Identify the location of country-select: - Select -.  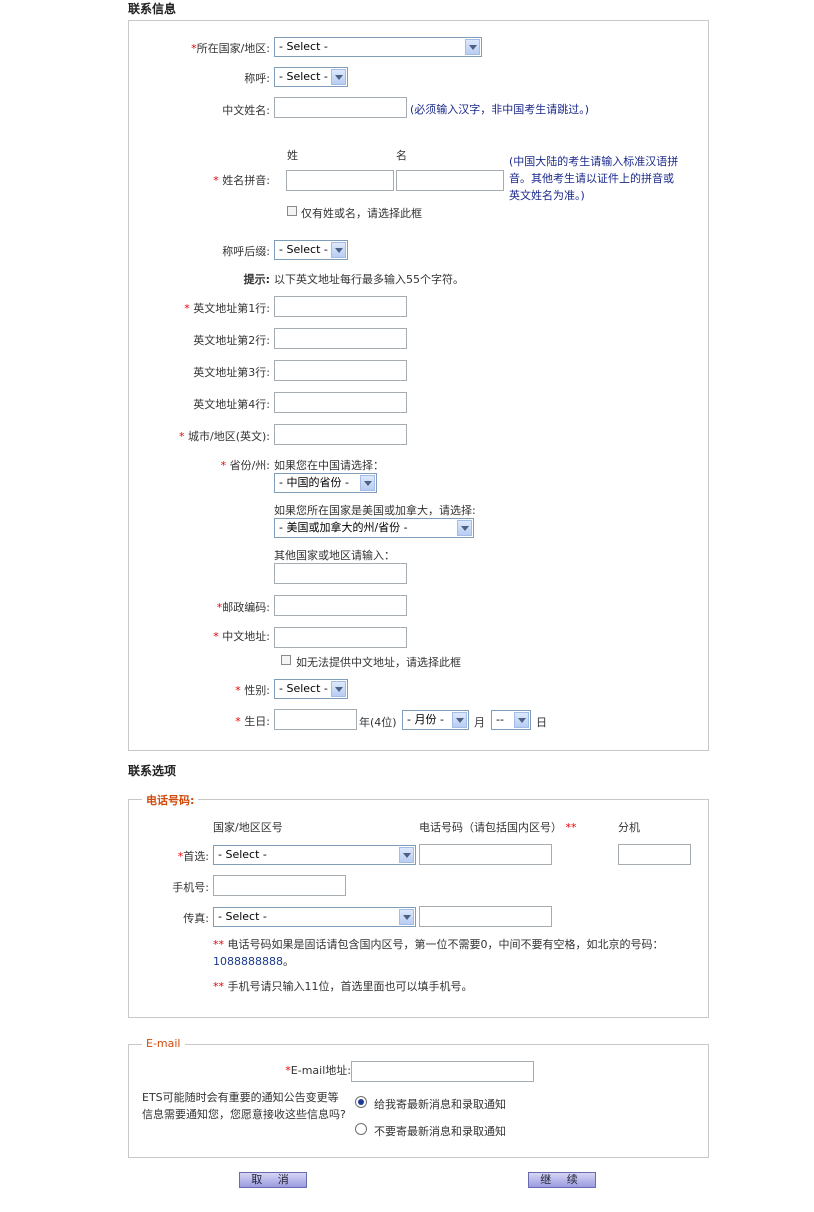
(378, 47).